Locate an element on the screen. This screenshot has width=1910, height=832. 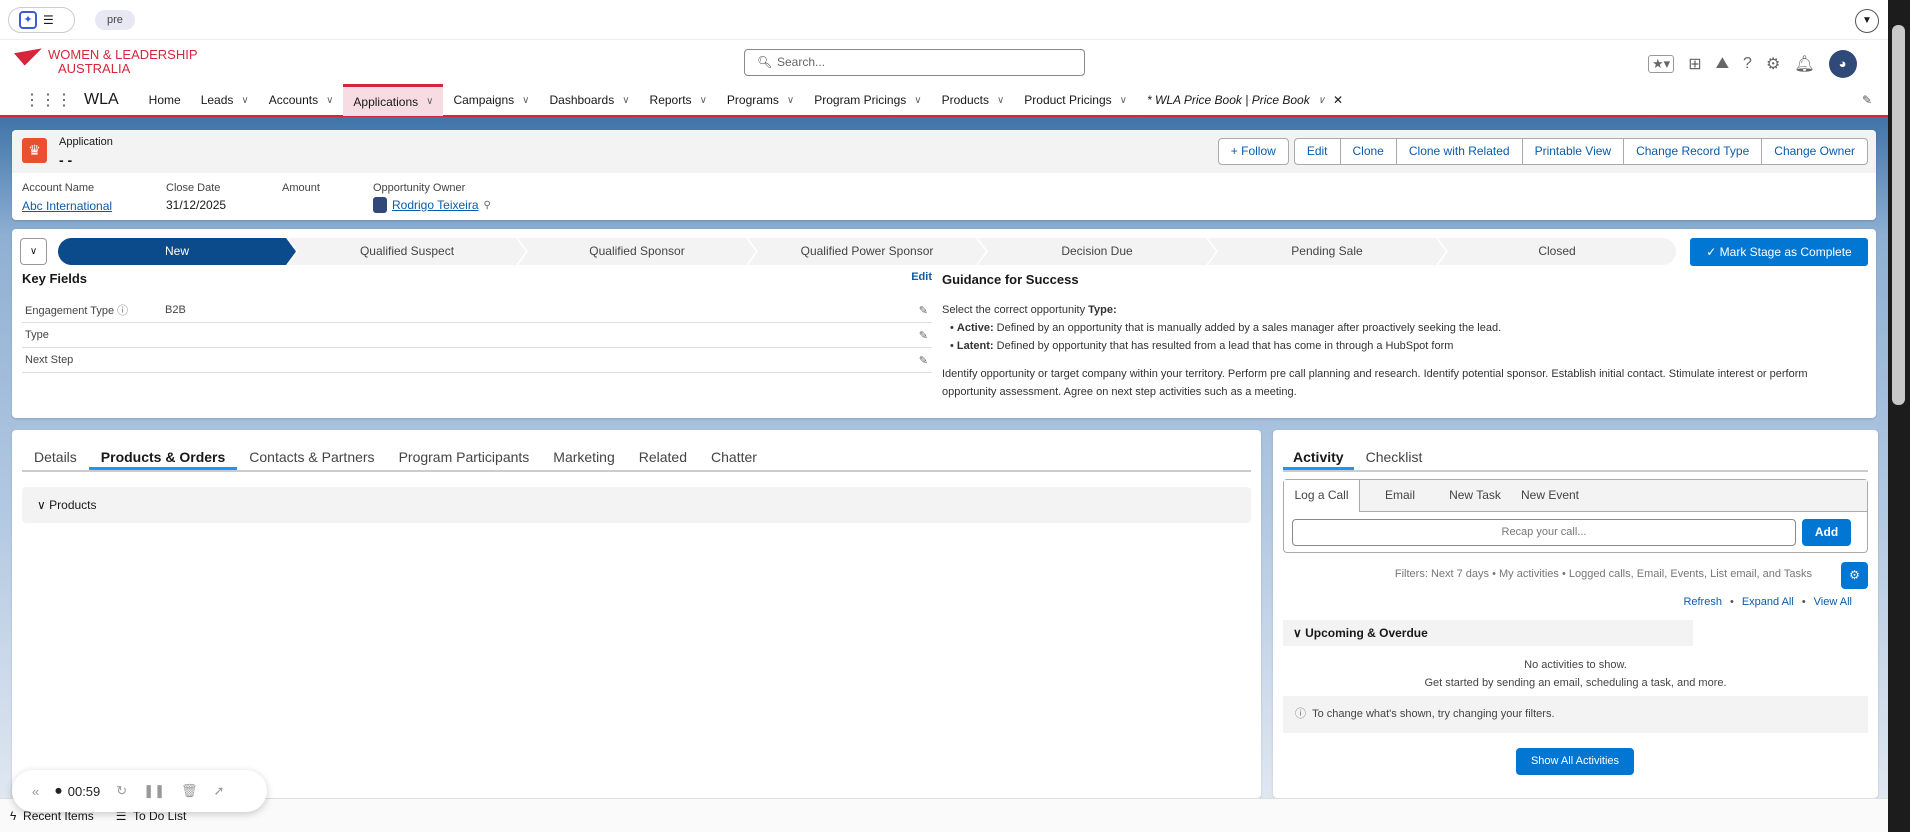
printable-view-button: Printable View is located at coordinates (1573, 151).